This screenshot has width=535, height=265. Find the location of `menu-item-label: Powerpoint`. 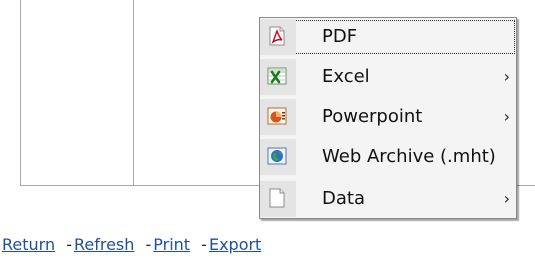

menu-item-label: Powerpoint is located at coordinates (372, 116).